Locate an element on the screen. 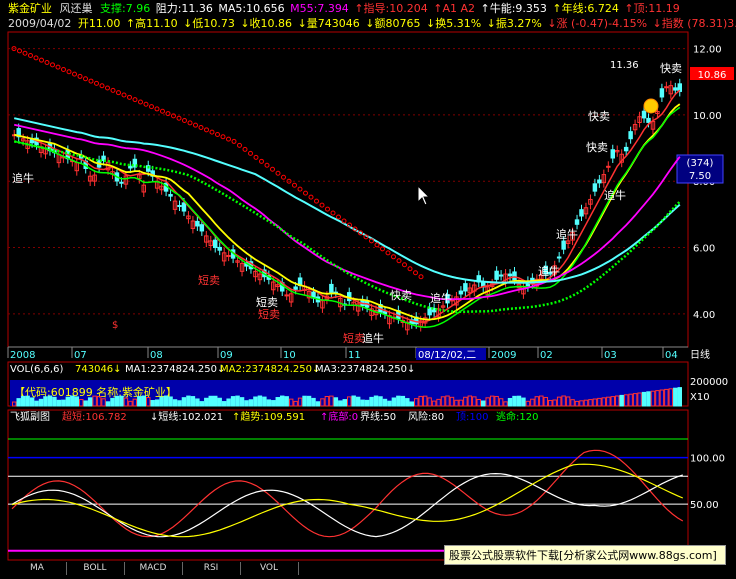 Image resolution: width=736 pixels, height=579 pixels. info-turnover: ↓换5.31% is located at coordinates (454, 23).